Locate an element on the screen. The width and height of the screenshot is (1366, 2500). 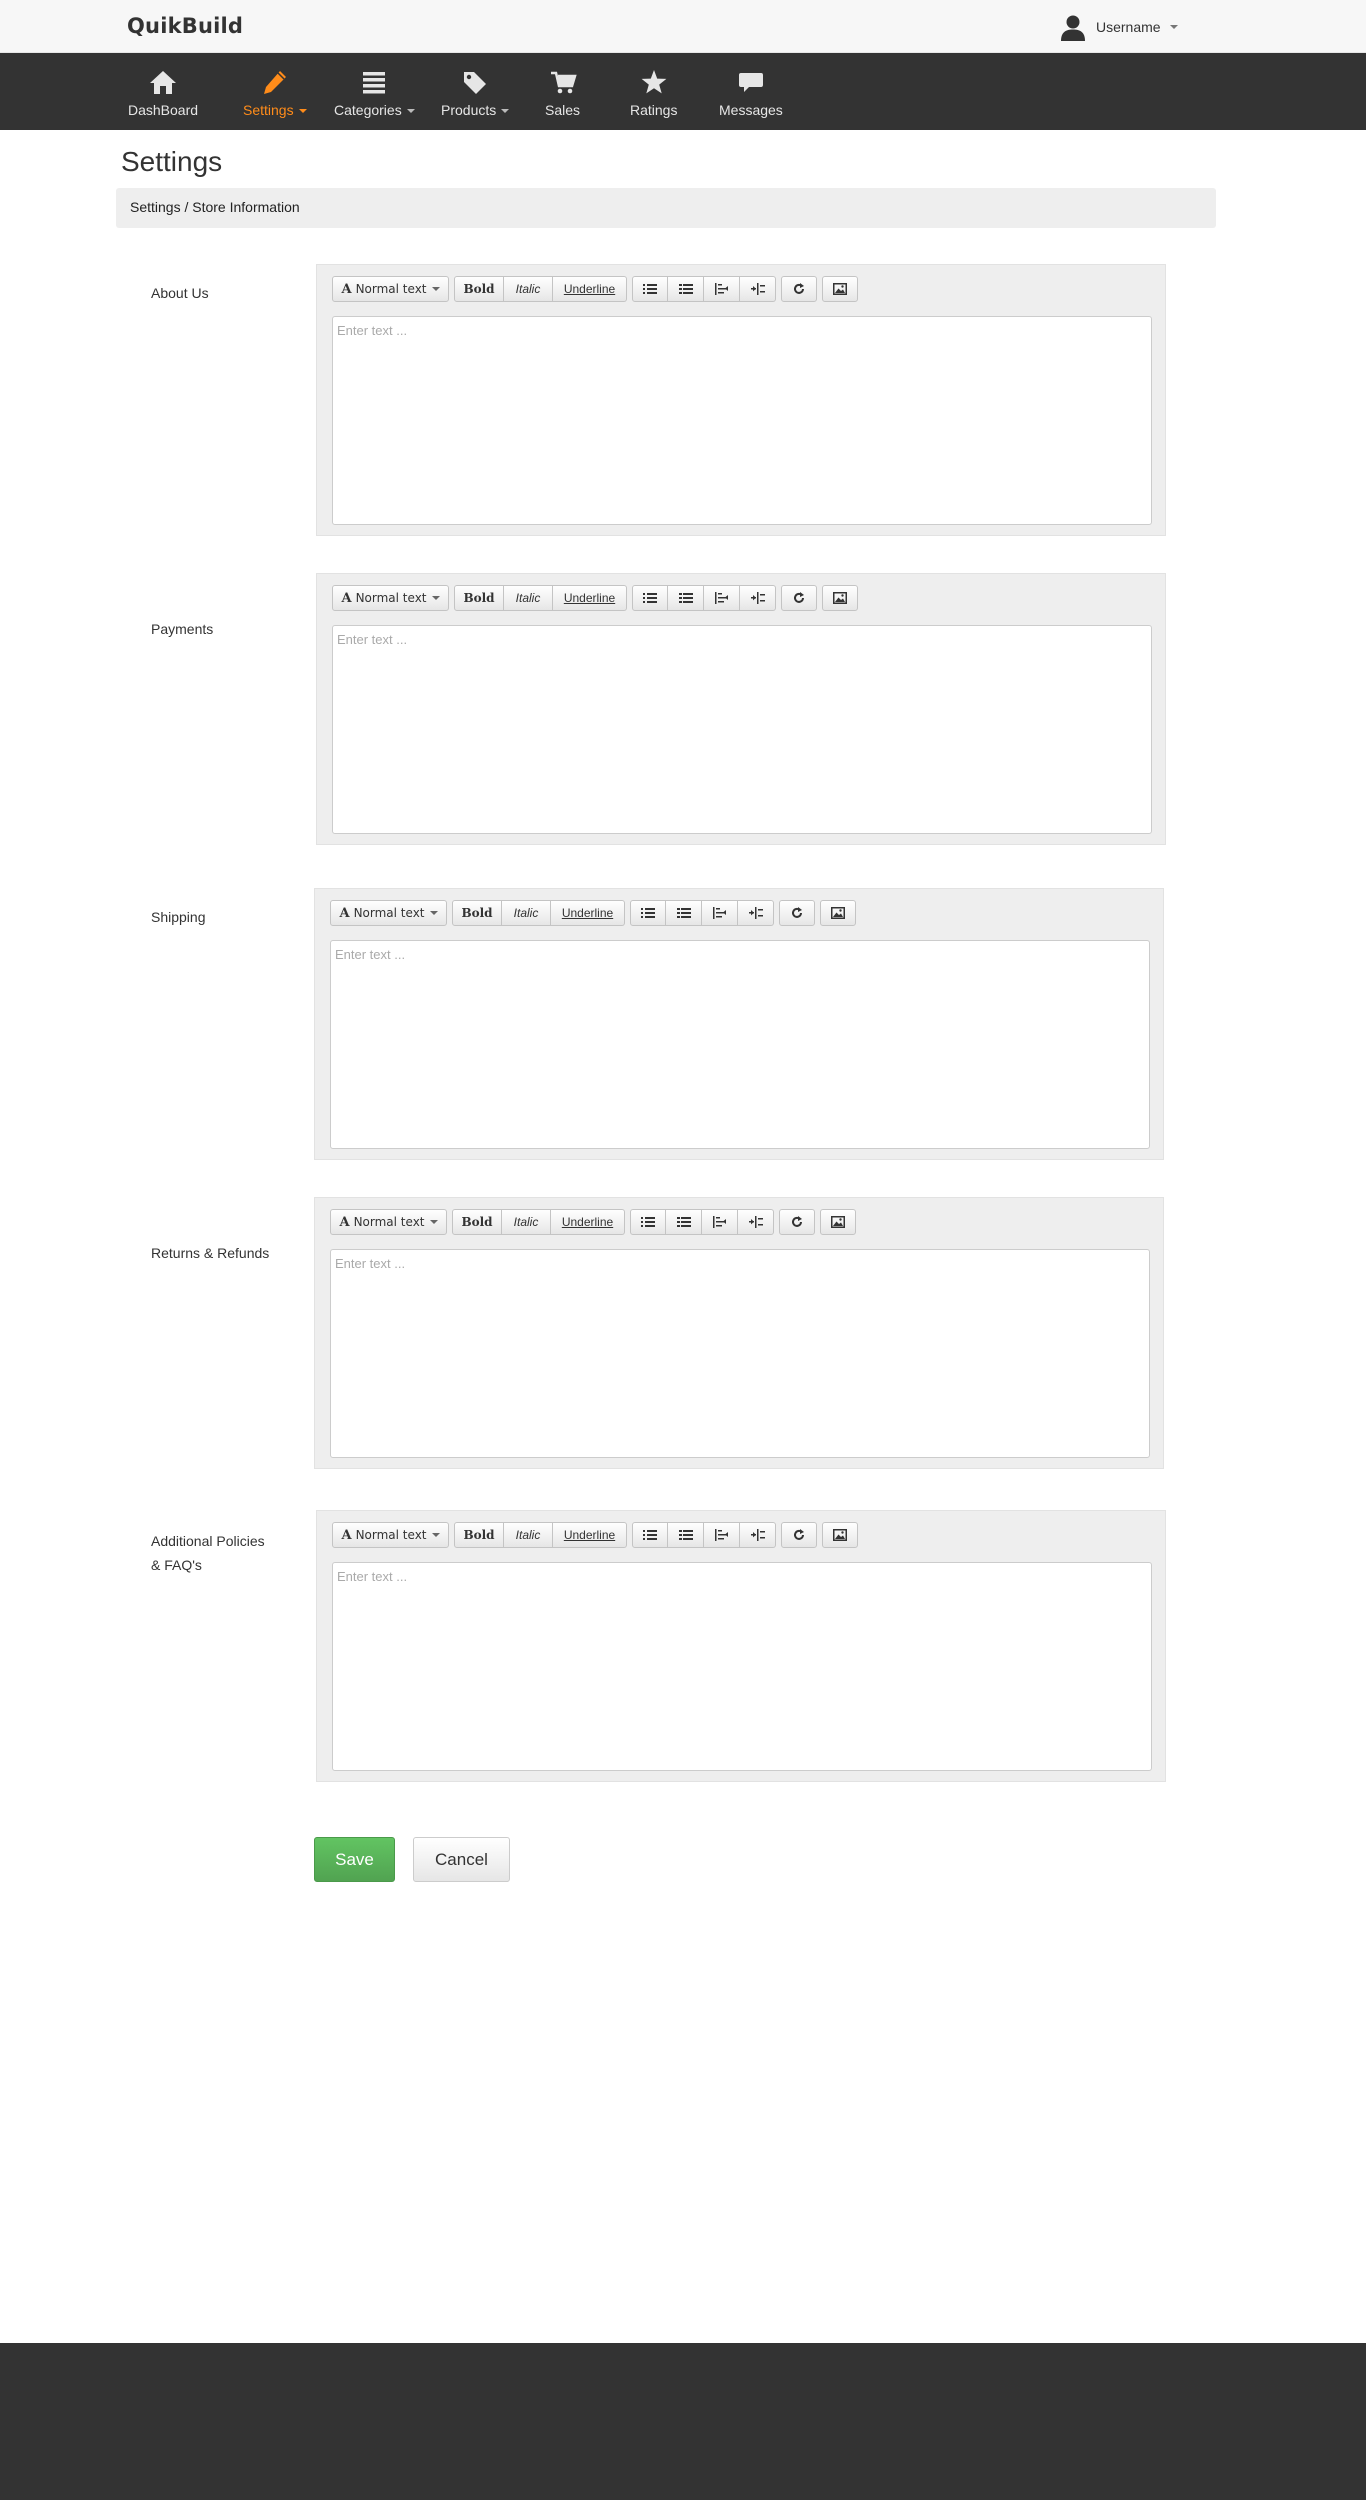
nav-label-ratings: Ratings is located at coordinates (654, 110).